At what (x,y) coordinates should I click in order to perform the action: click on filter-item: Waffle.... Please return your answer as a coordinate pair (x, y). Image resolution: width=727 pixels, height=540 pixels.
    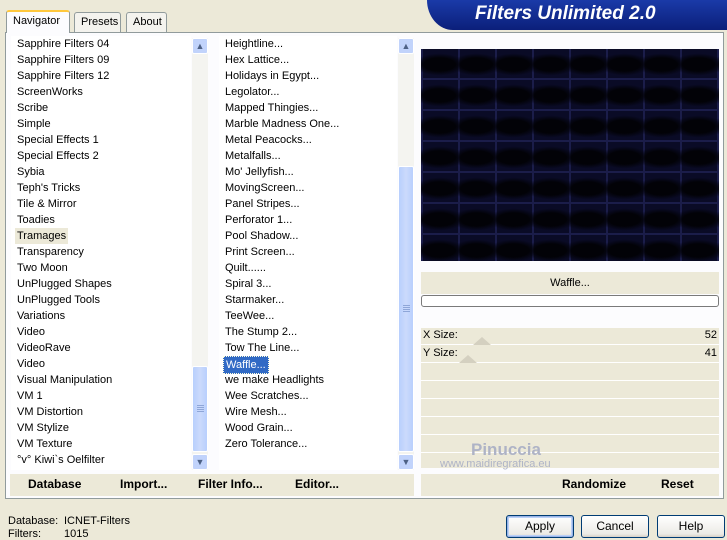
    Looking at the image, I should click on (308, 365).